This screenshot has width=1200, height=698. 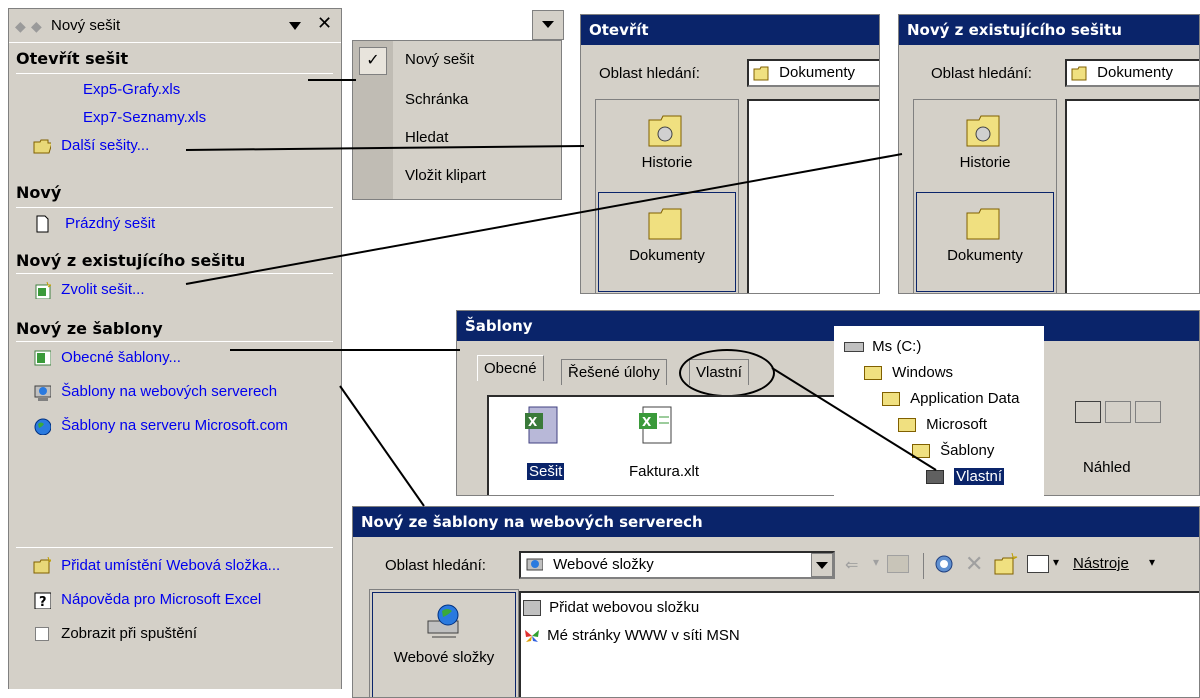 What do you see at coordinates (174, 547) in the screenshot?
I see `footer-divider` at bounding box center [174, 547].